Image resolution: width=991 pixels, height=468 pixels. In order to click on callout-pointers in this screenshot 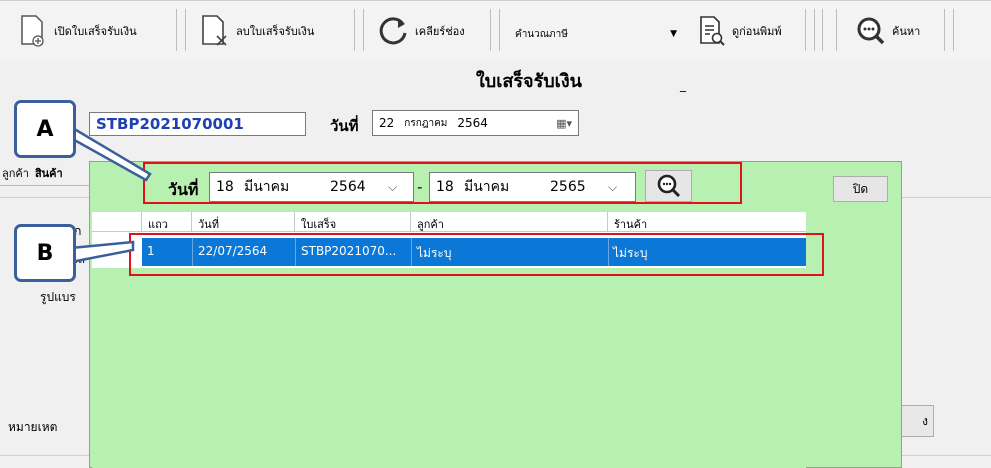, I will do `click(109, 194)`.